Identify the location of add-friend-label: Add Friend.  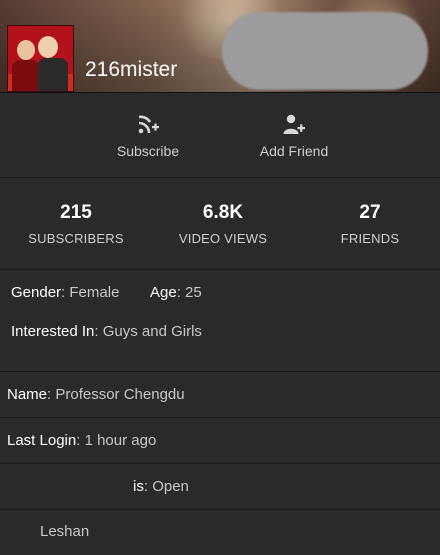
(294, 151).